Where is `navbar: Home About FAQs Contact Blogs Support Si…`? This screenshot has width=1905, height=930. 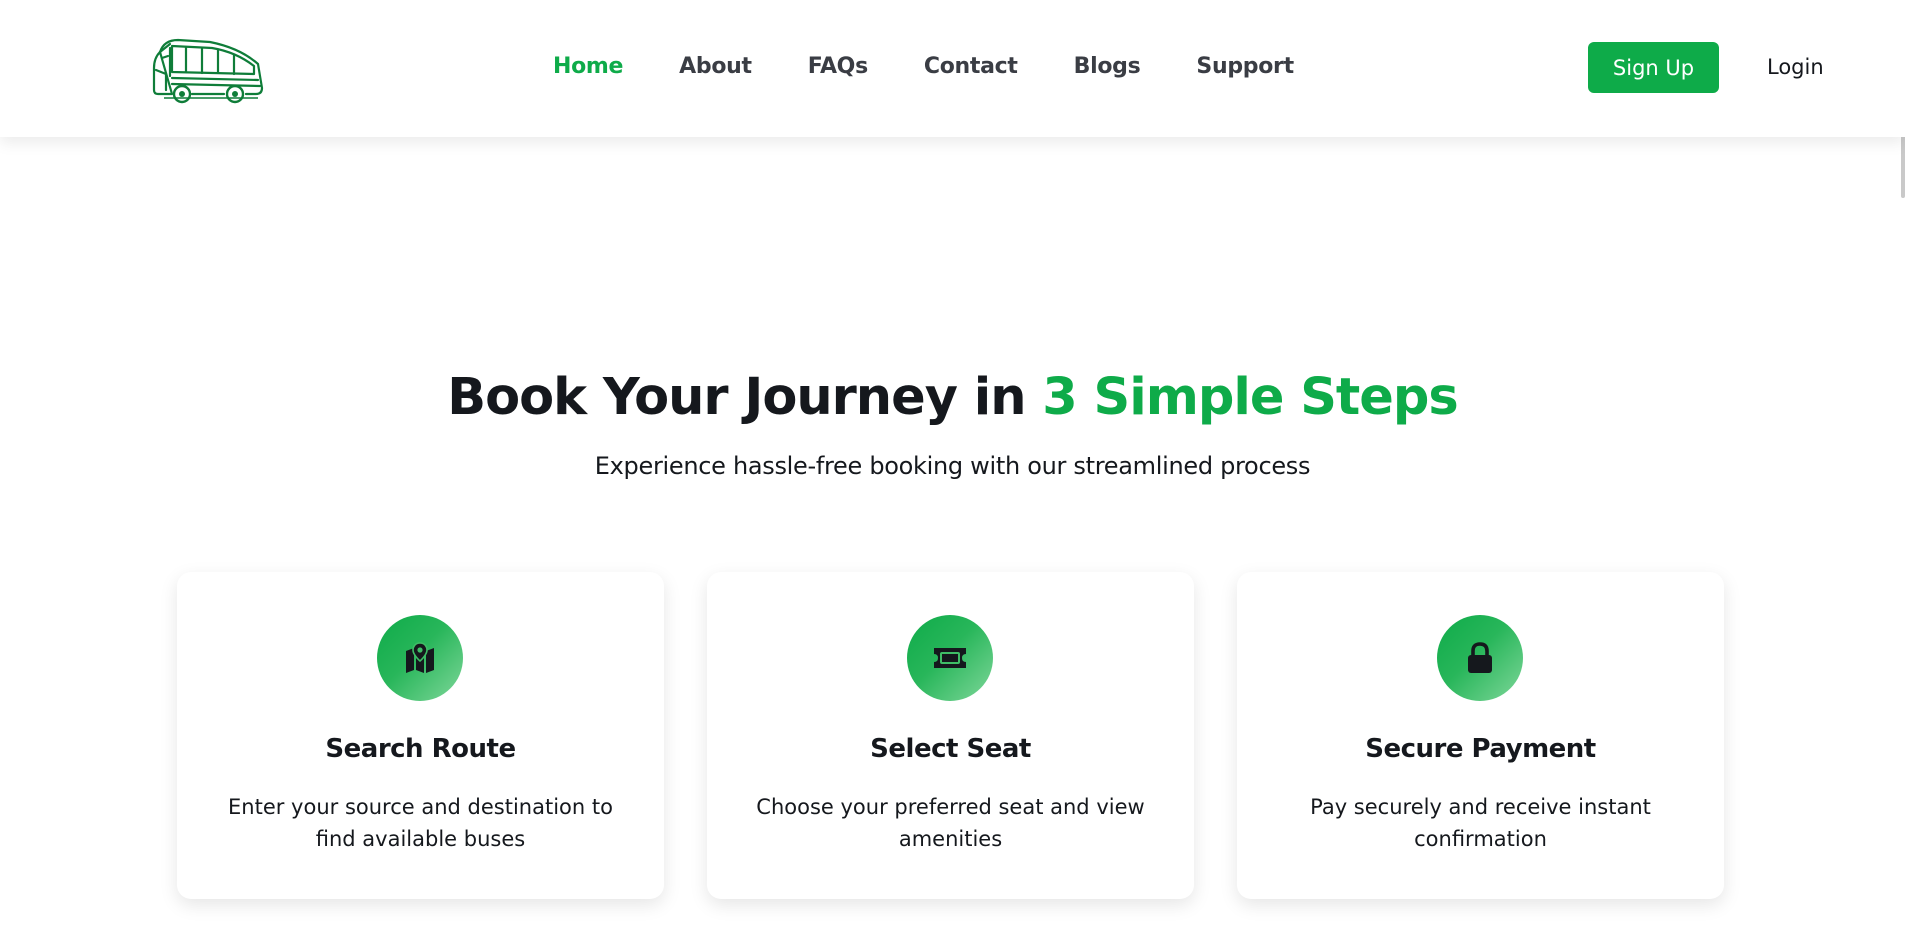
navbar: Home About FAQs Contact Blogs Support Si… is located at coordinates (952, 68).